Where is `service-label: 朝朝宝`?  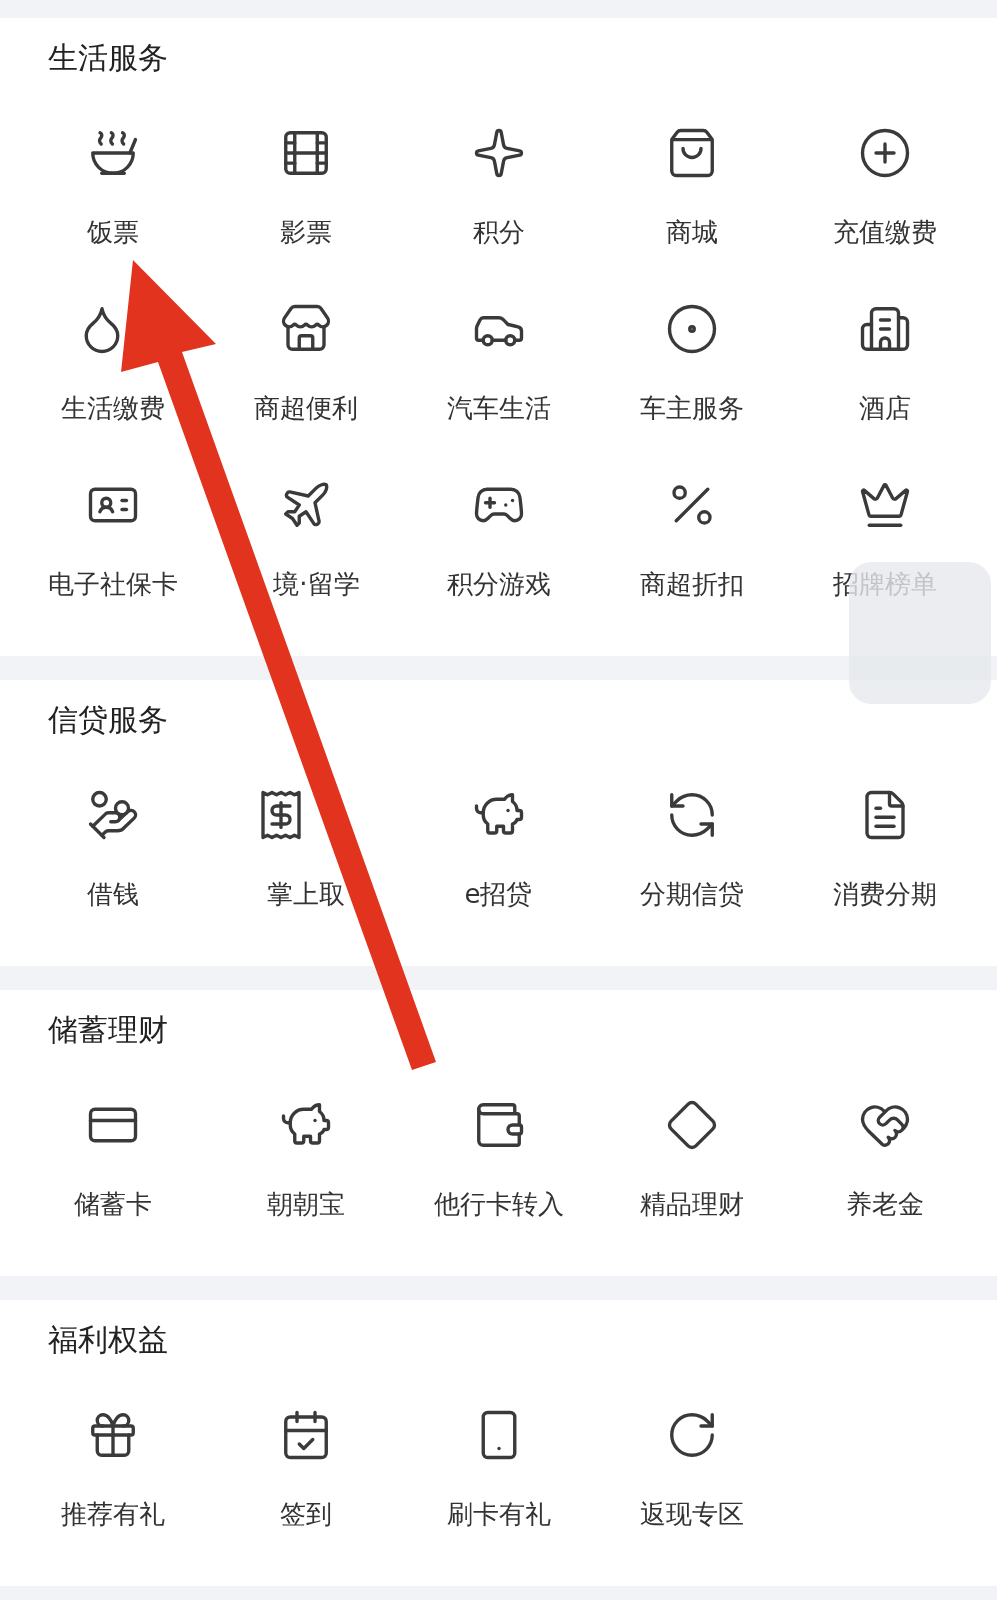
service-label: 朝朝宝 is located at coordinates (305, 1204).